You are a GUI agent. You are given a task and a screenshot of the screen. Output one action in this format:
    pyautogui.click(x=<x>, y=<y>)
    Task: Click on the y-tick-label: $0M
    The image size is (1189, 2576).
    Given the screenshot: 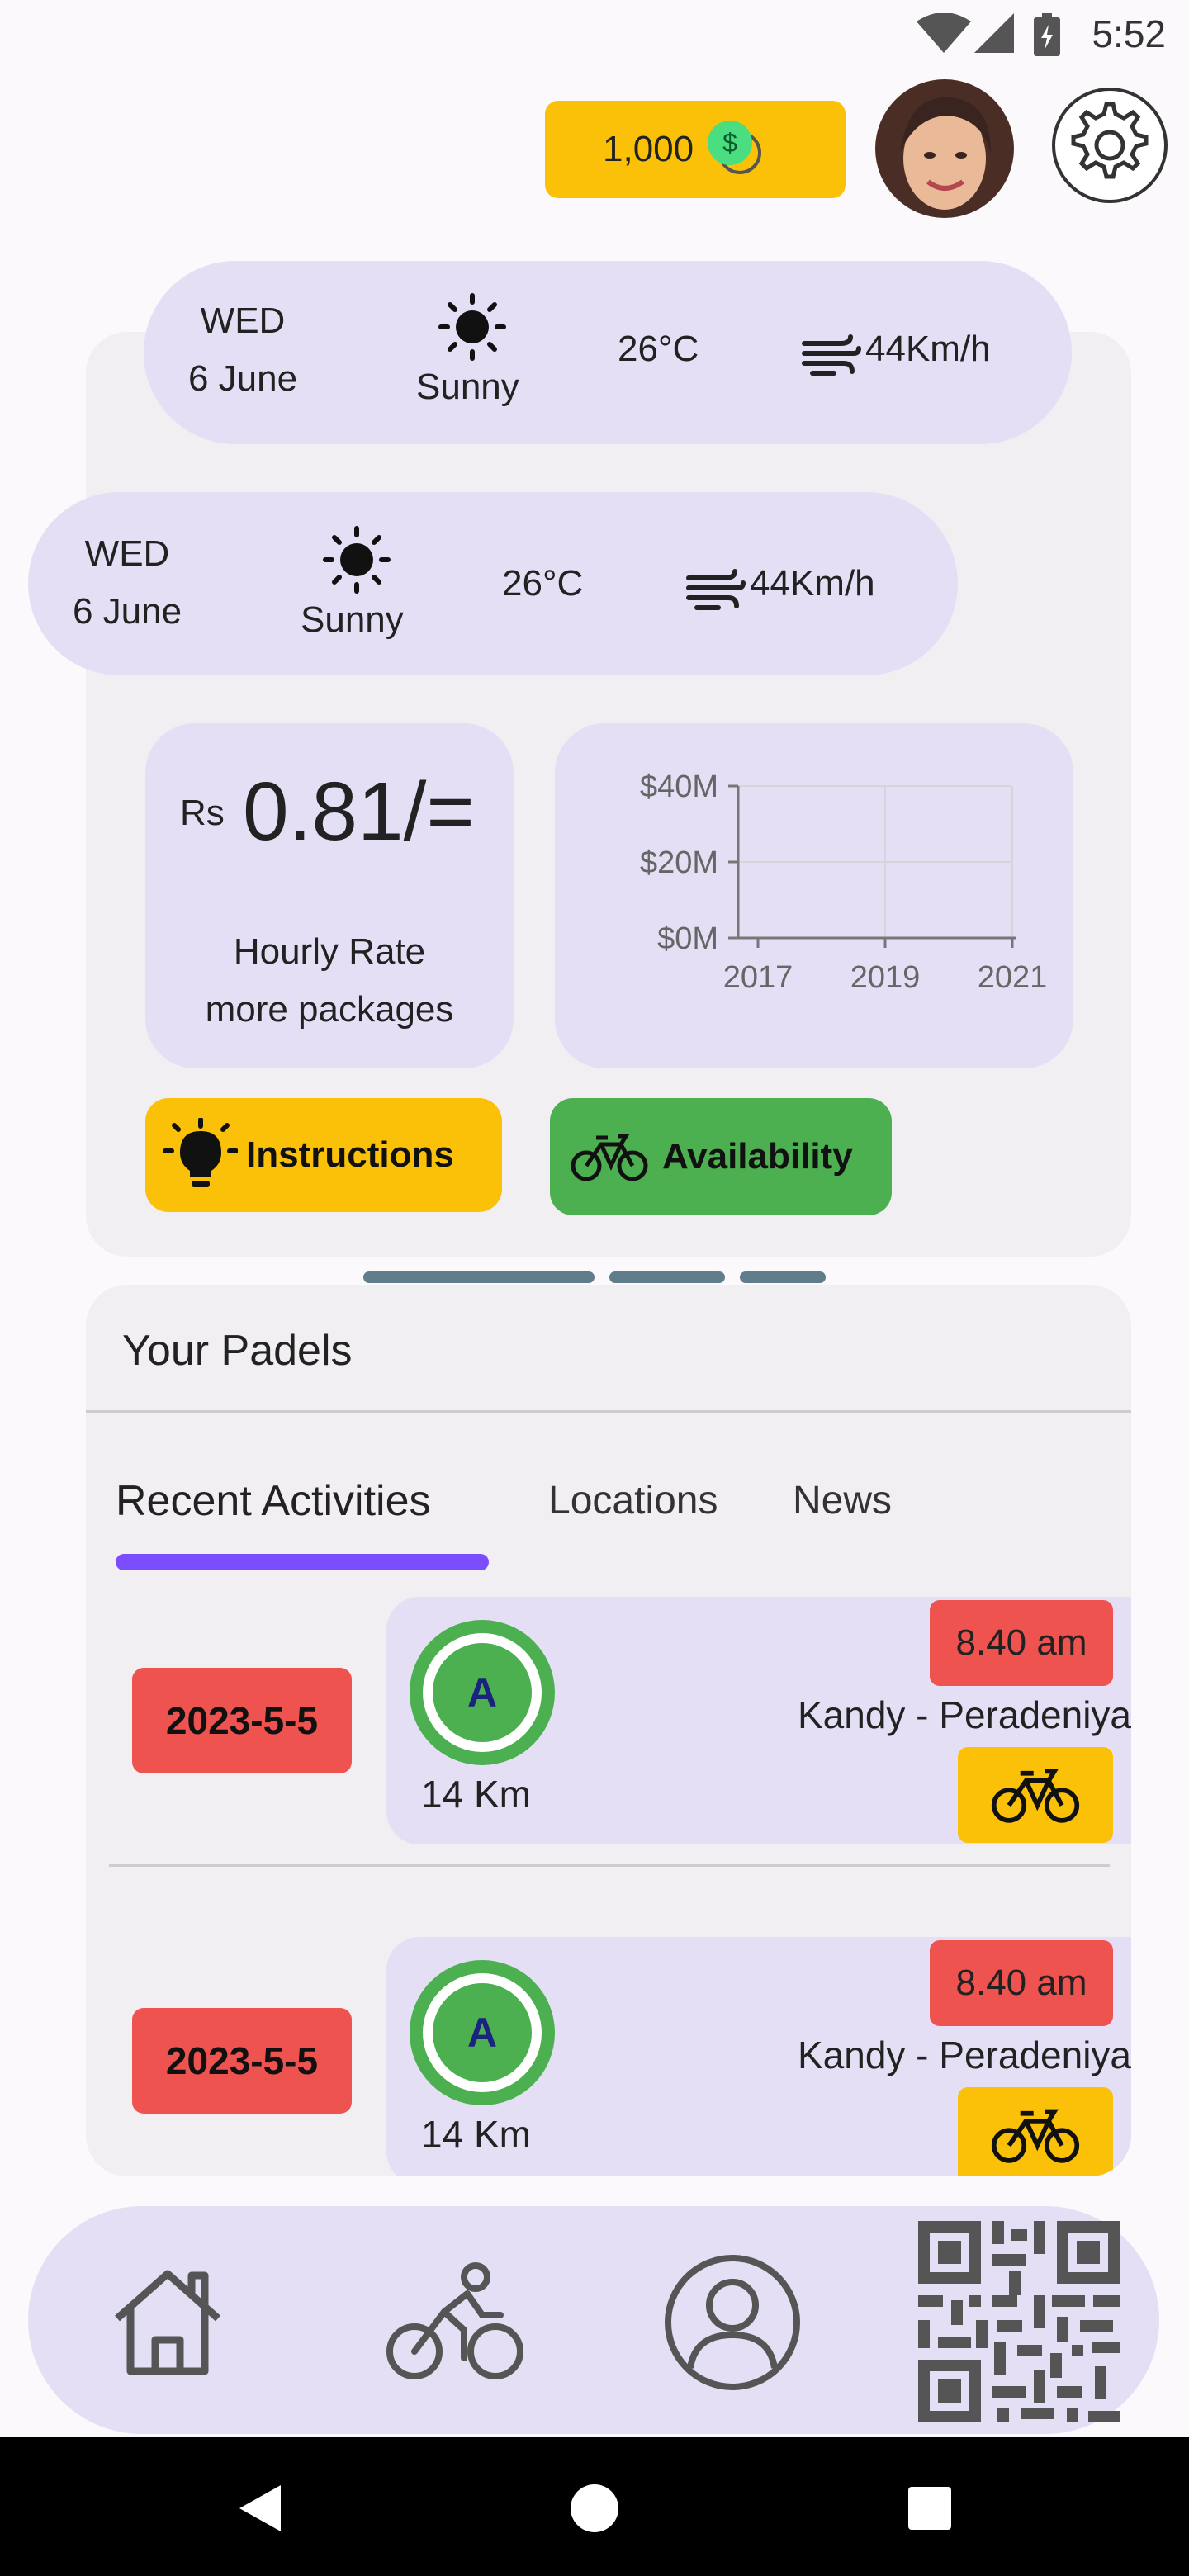 What is the action you would take?
    pyautogui.click(x=687, y=938)
    